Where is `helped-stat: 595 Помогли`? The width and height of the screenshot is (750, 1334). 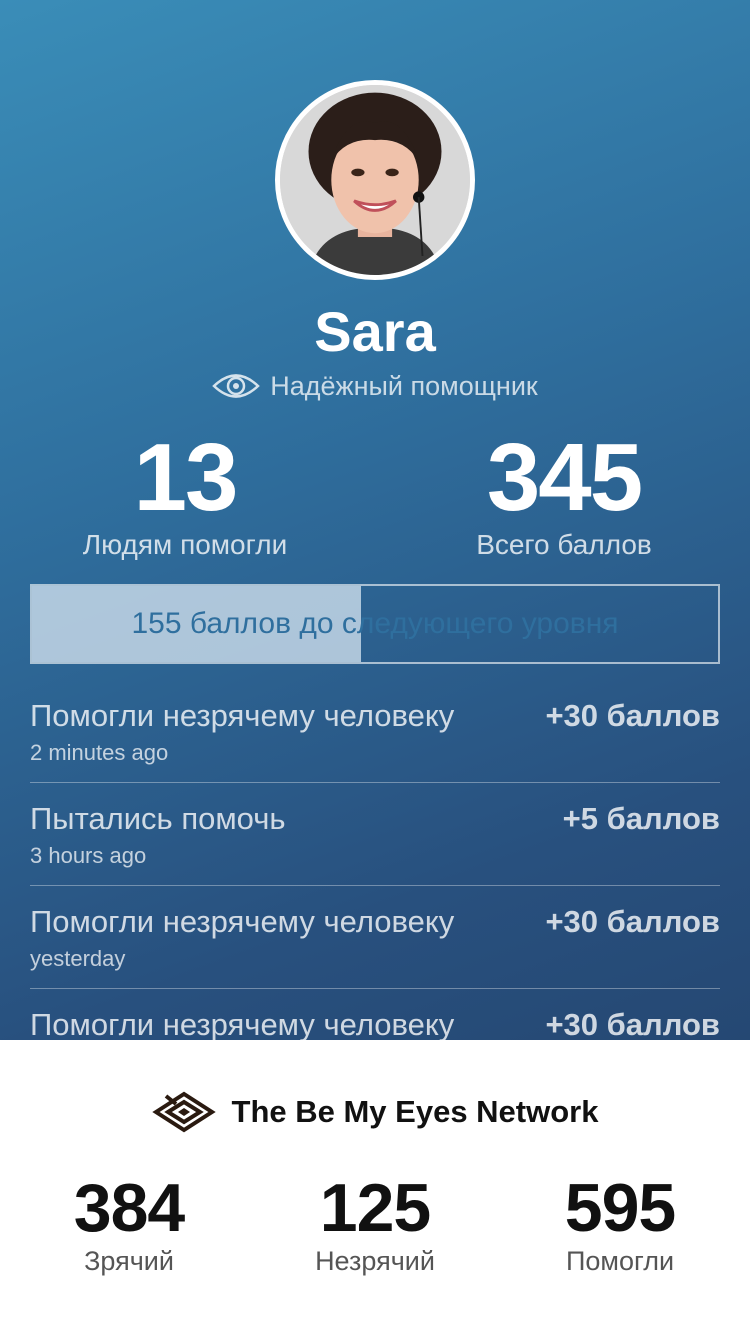 helped-stat: 595 Помогли is located at coordinates (620, 1225).